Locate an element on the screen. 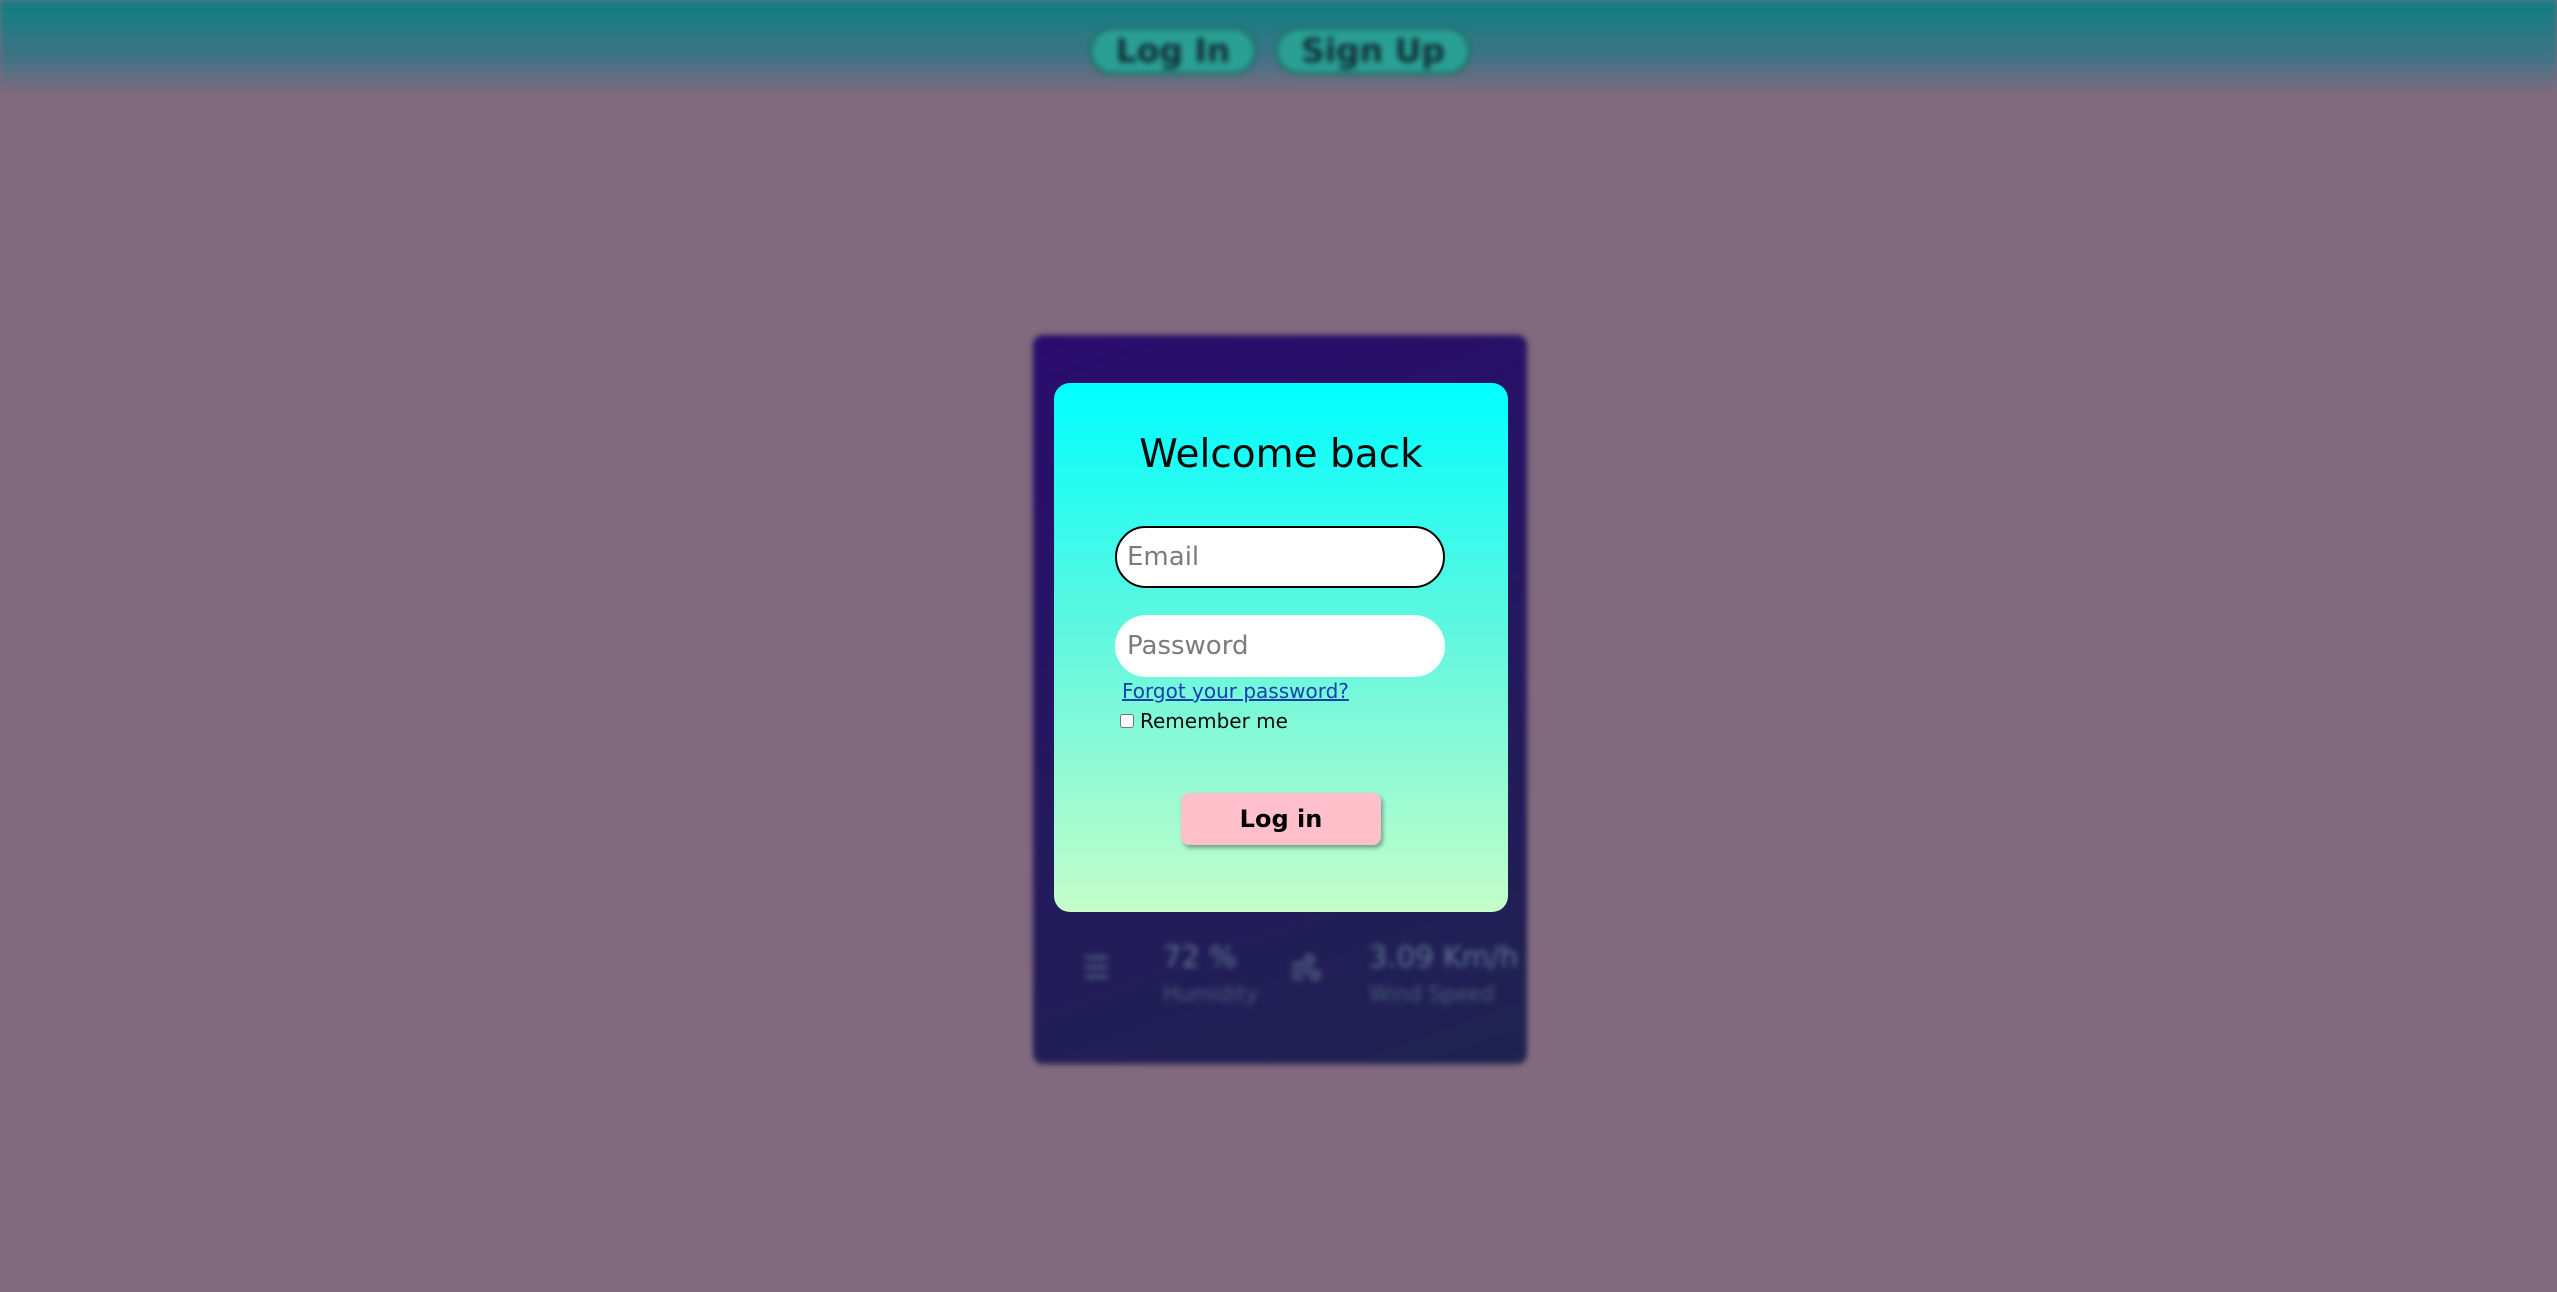 This screenshot has width=2557, height=1292. email-field is located at coordinates (1280, 557).